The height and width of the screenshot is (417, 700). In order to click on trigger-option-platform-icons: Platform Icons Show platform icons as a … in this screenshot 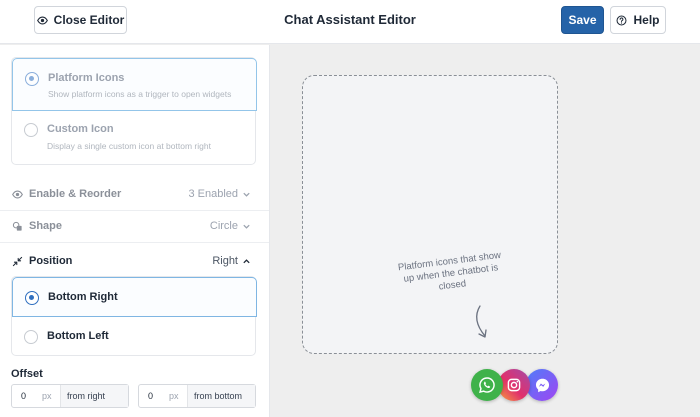, I will do `click(134, 84)`.